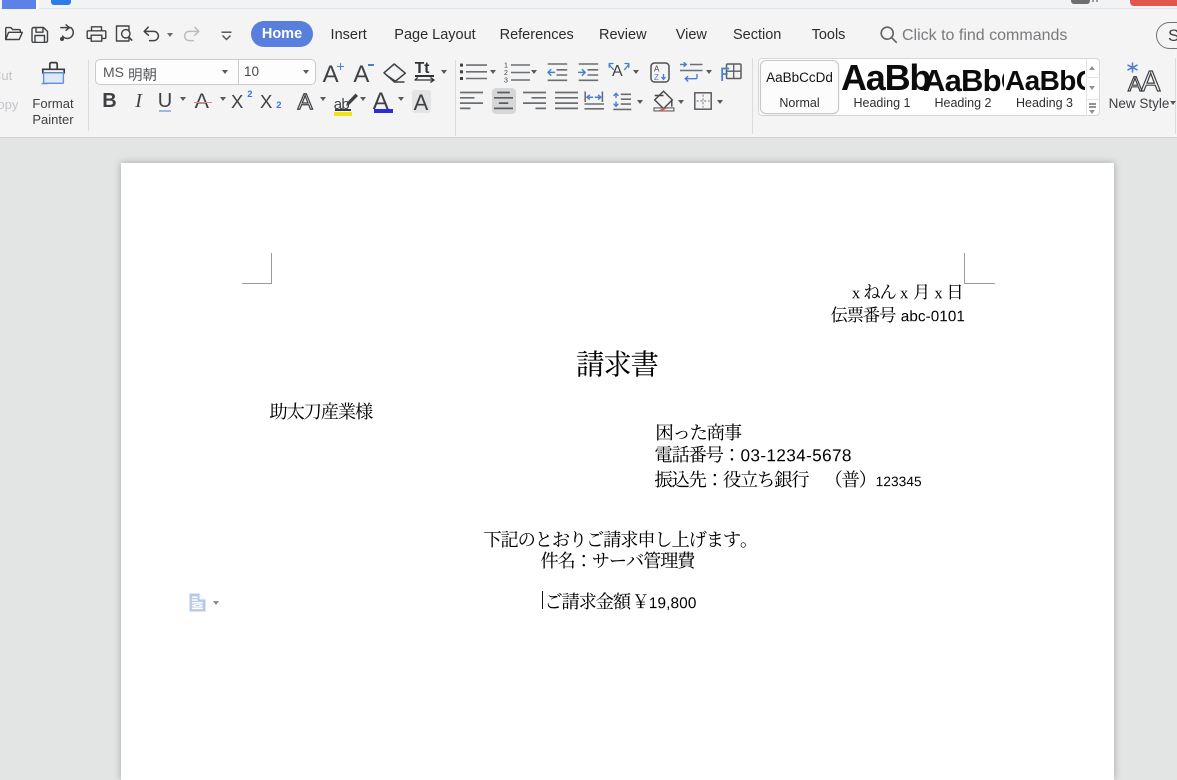 The height and width of the screenshot is (780, 1177). Describe the element at coordinates (506, 81) in the screenshot. I see `svg-text: 3` at that location.